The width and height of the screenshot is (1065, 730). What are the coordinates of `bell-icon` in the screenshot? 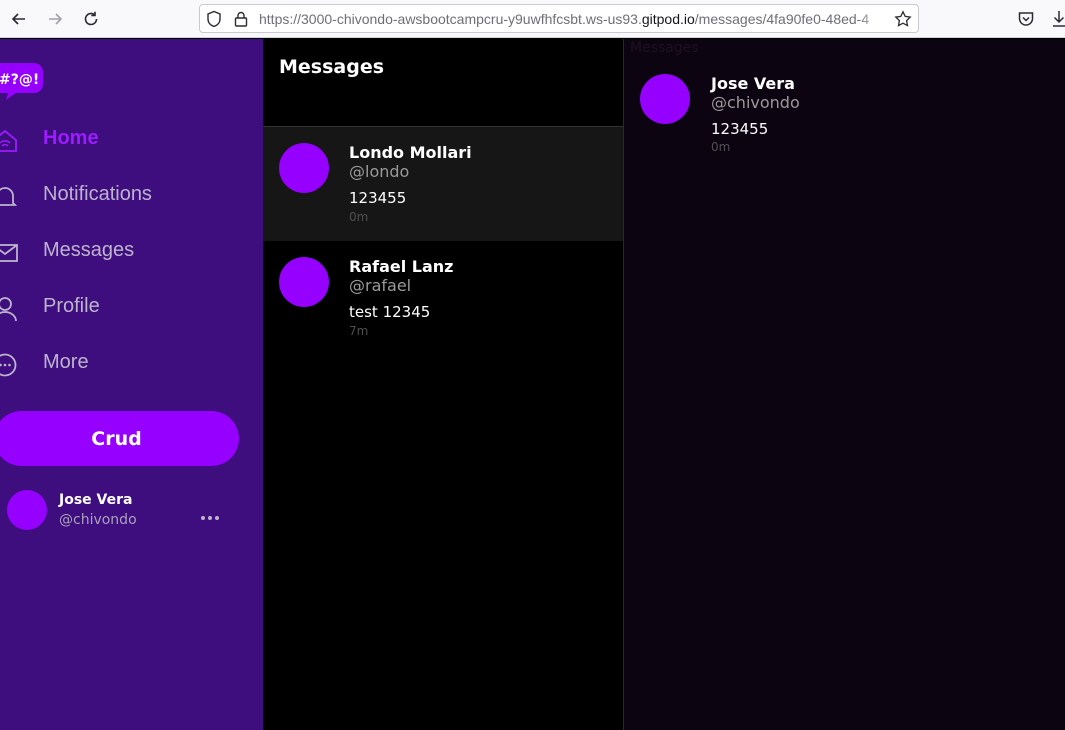 It's located at (9, 197).